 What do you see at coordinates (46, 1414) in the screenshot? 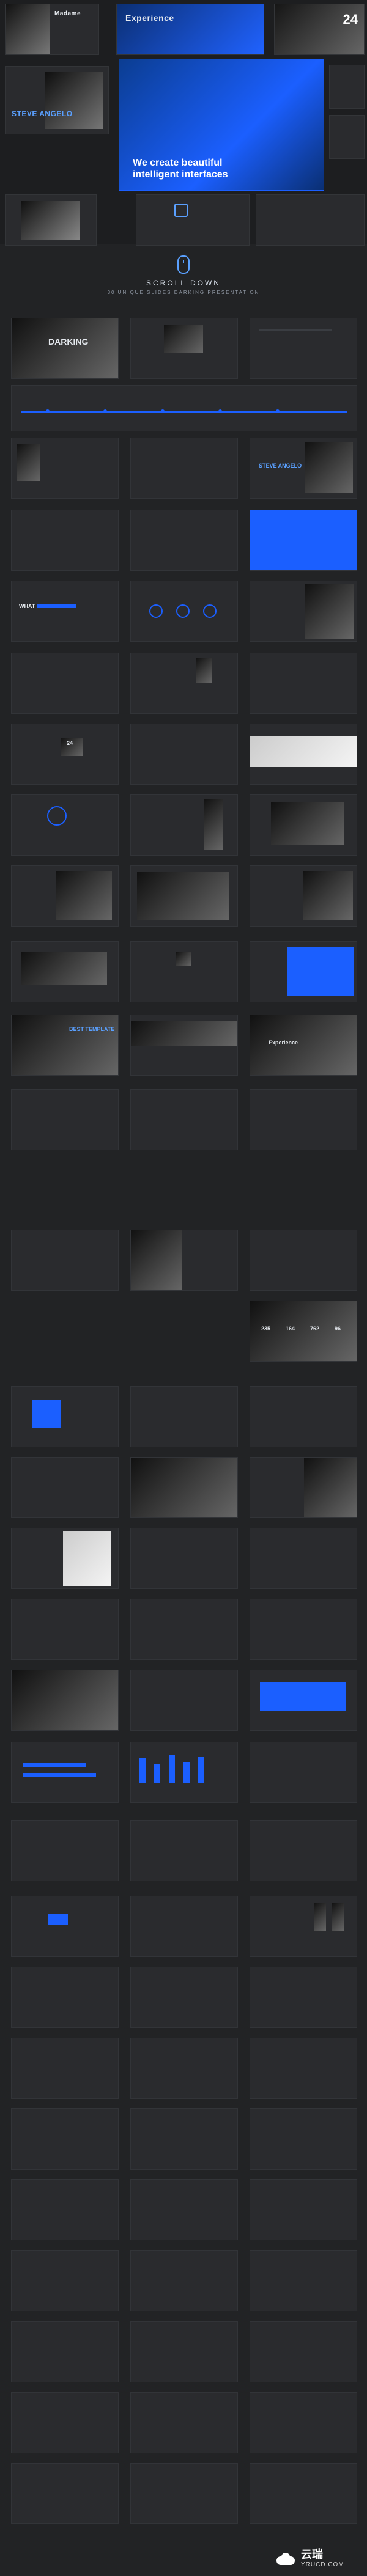
I see `puzzle-graphic` at bounding box center [46, 1414].